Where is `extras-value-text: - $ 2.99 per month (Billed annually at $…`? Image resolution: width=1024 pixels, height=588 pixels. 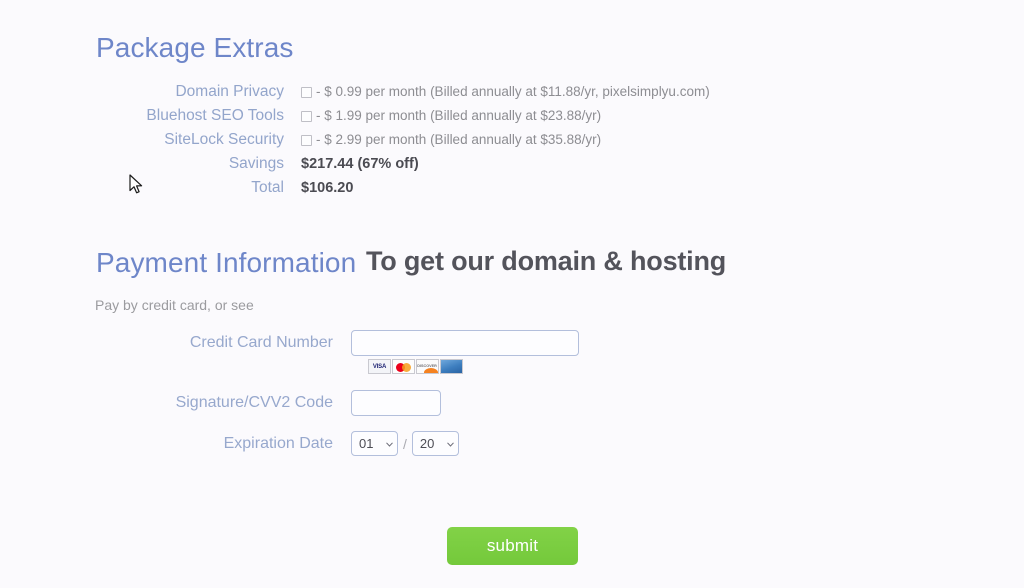 extras-value-text: - $ 2.99 per month (Billed annually at $… is located at coordinates (459, 139).